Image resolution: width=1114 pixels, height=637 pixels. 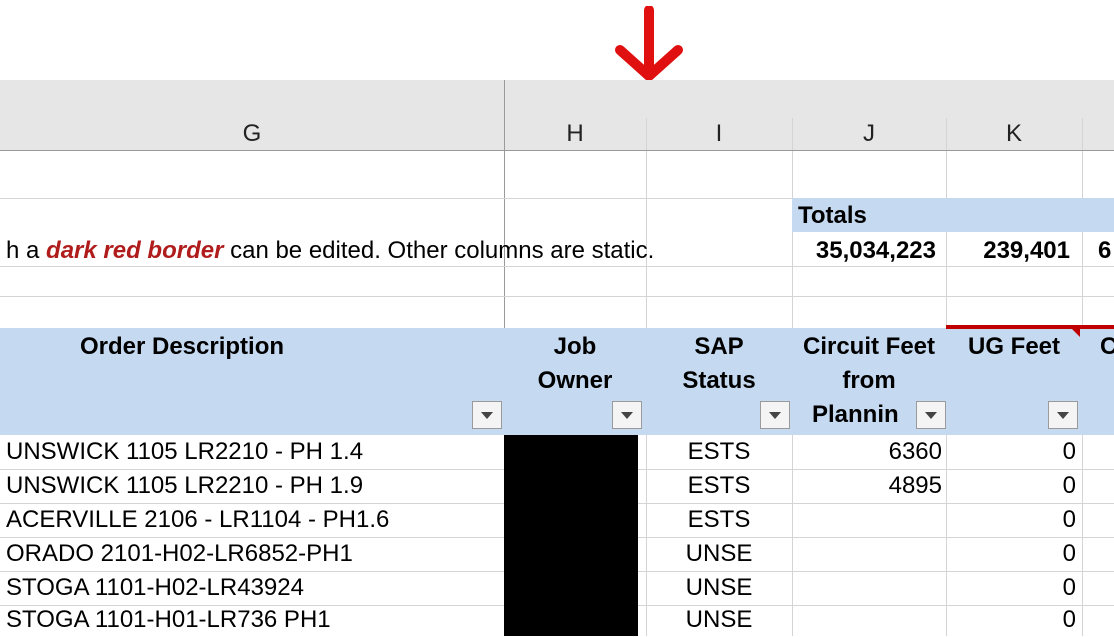 I want to click on column-header-k: K, so click(x=1014, y=134).